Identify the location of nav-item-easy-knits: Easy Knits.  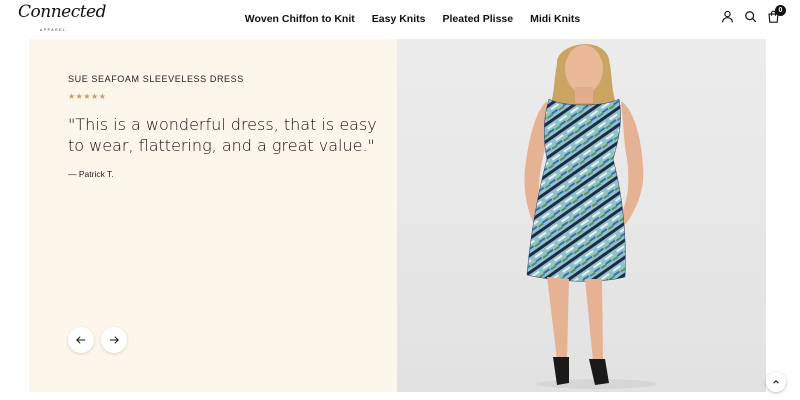
(399, 19).